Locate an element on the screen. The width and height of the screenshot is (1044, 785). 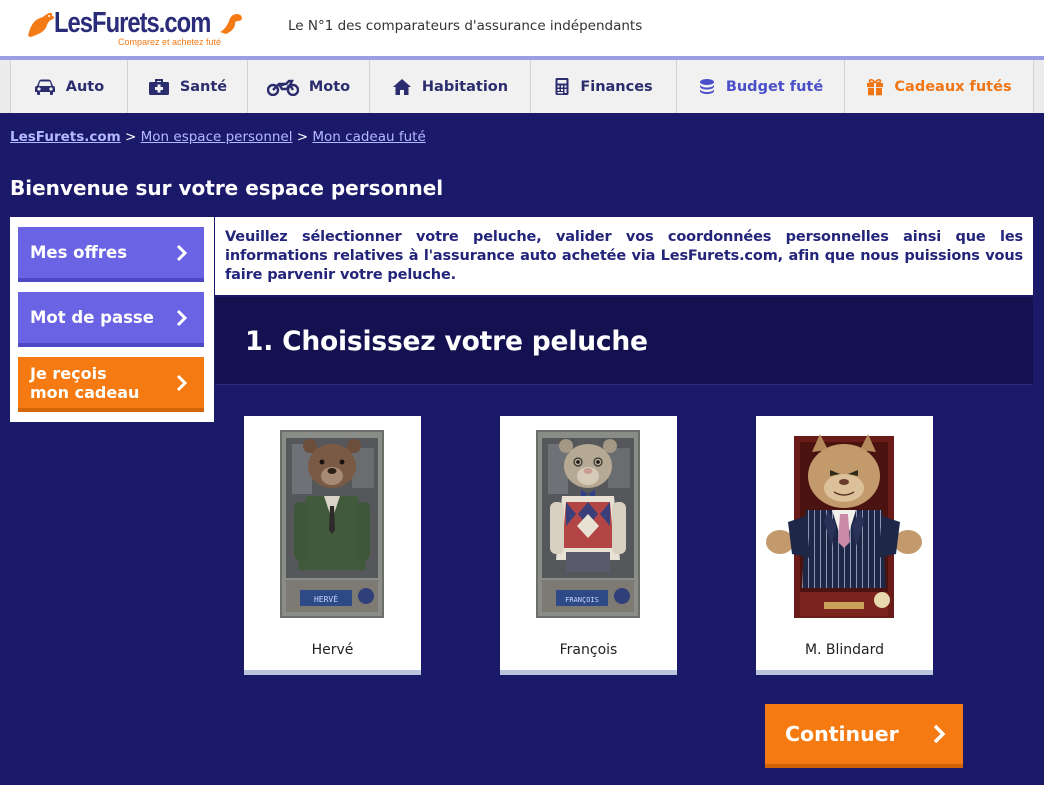
breadcrumb-link-espace: Mon espace personnel is located at coordinates (217, 137).